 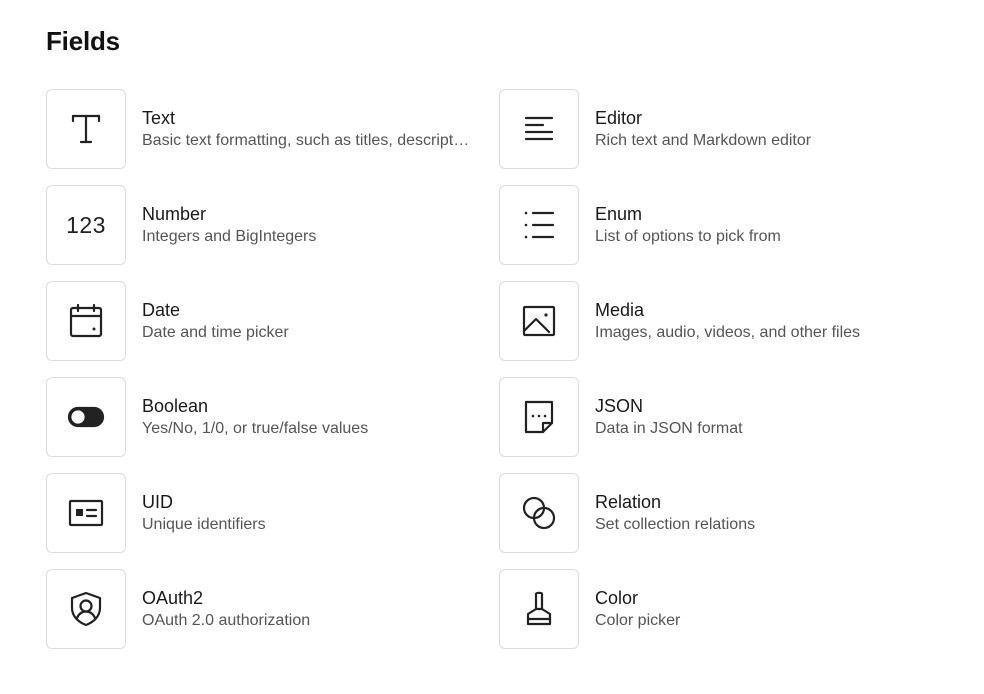 What do you see at coordinates (157, 502) in the screenshot?
I see `field-name: UID` at bounding box center [157, 502].